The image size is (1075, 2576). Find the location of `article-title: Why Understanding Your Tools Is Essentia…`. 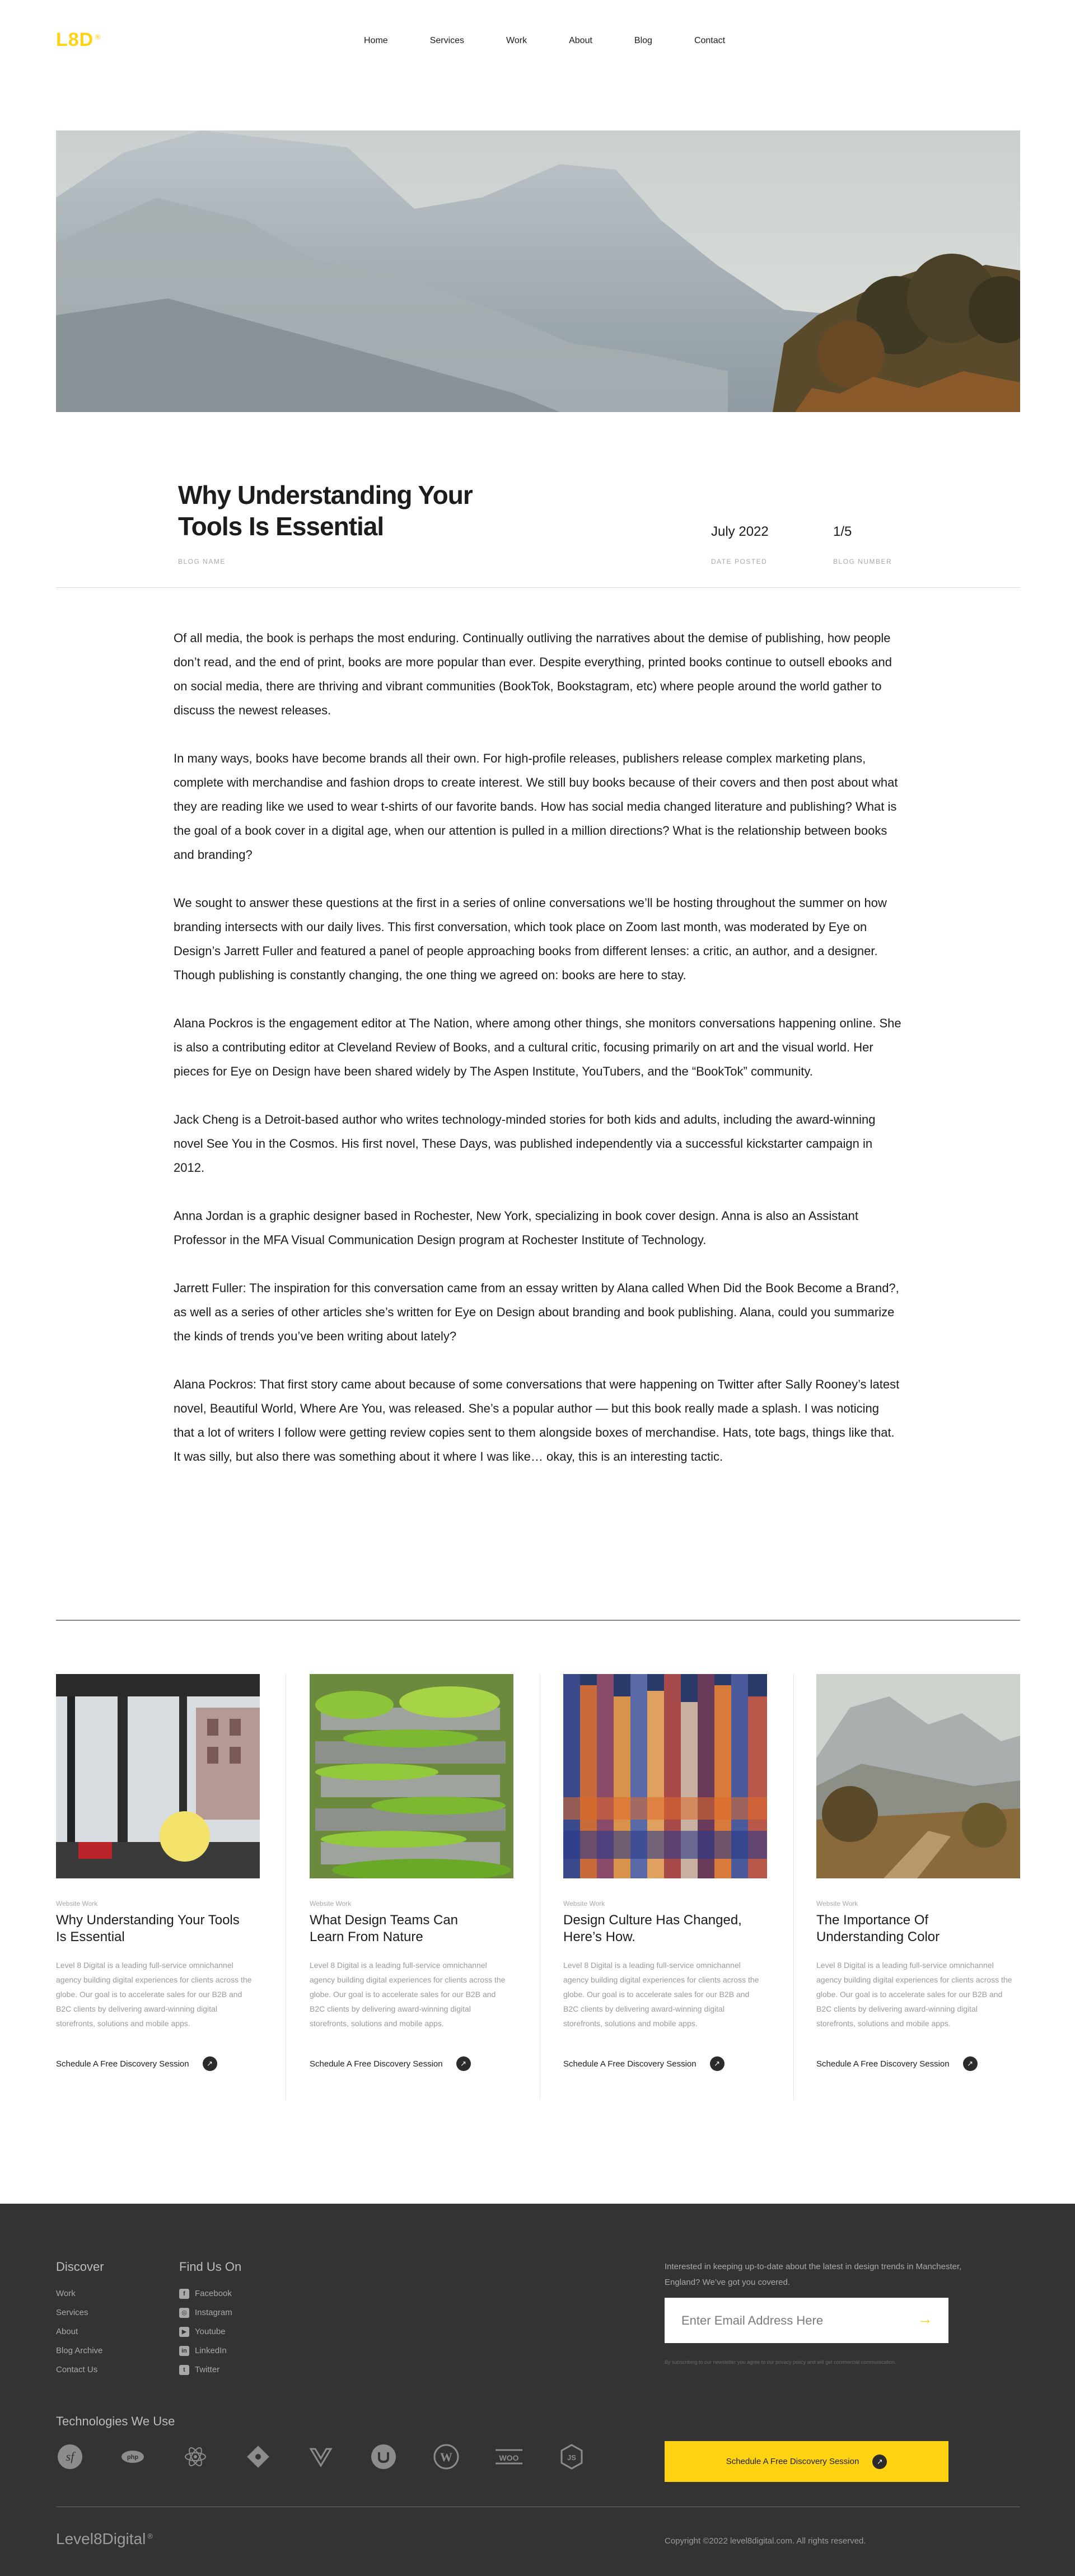

article-title: Why Understanding Your Tools Is Essentia… is located at coordinates (325, 511).